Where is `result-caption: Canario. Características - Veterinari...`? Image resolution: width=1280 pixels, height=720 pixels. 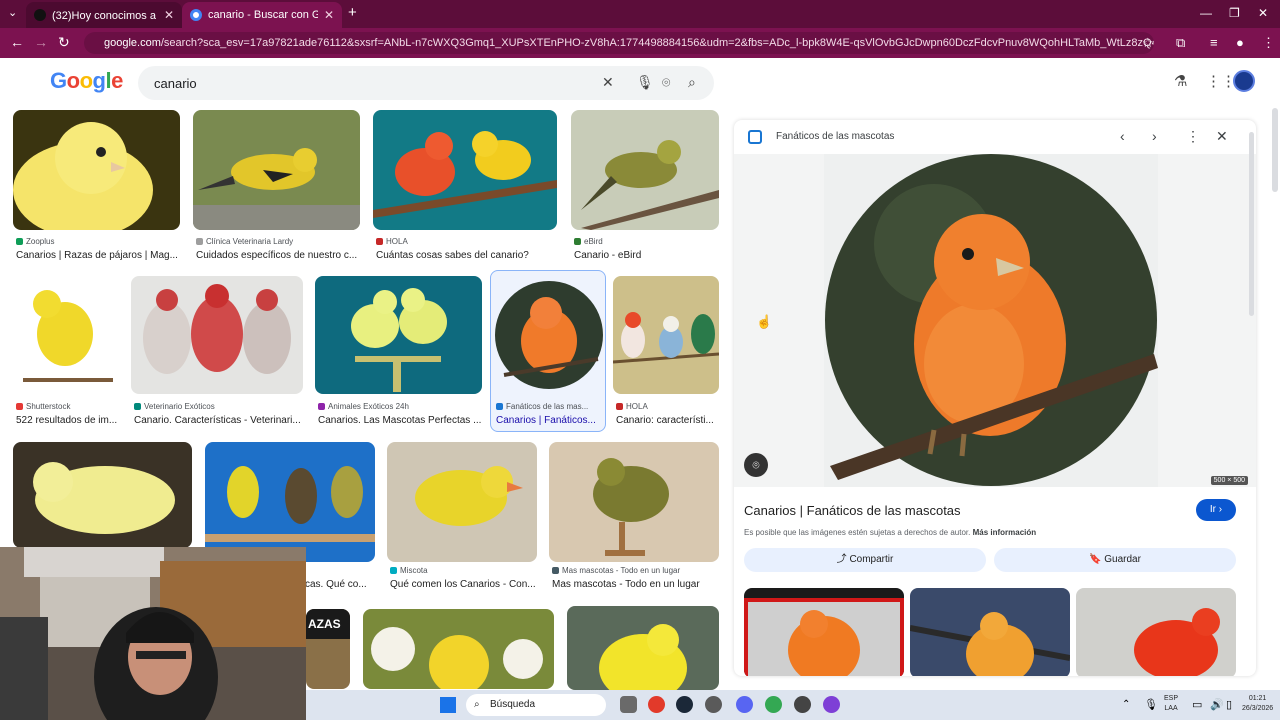 result-caption: Canario. Características - Veterinari... is located at coordinates (219, 420).